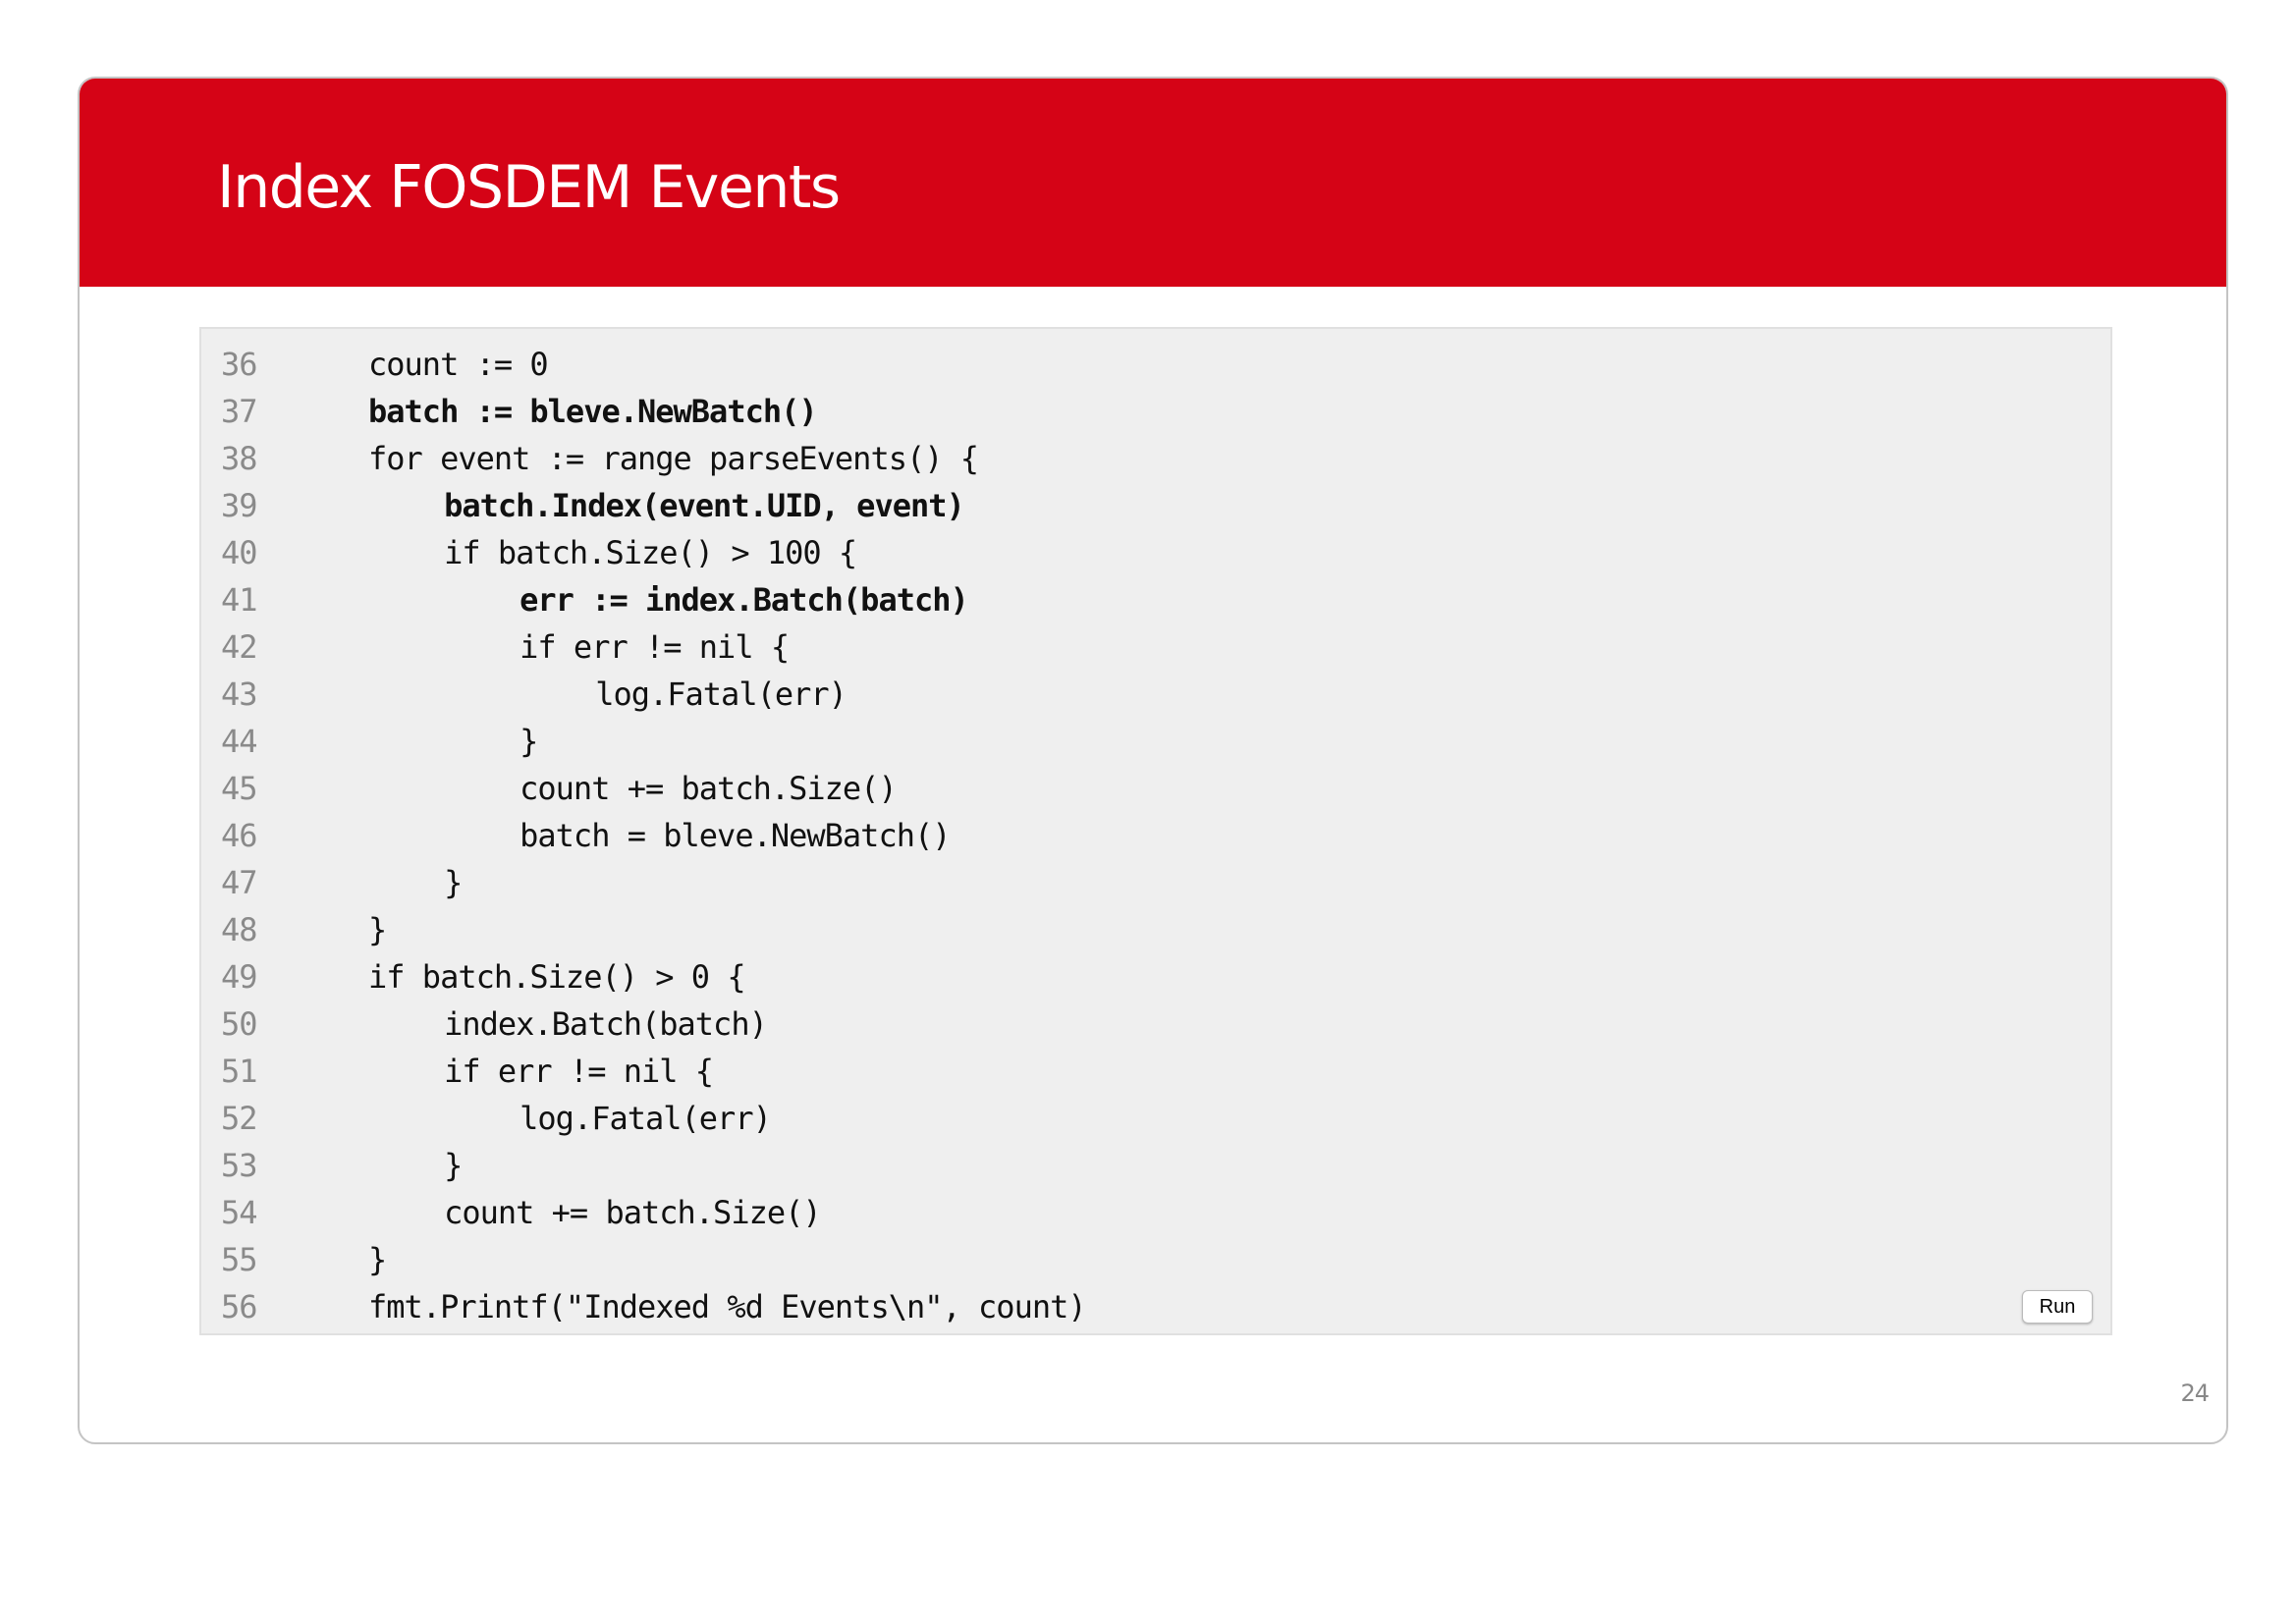  I want to click on line-number: 42, so click(239, 647).